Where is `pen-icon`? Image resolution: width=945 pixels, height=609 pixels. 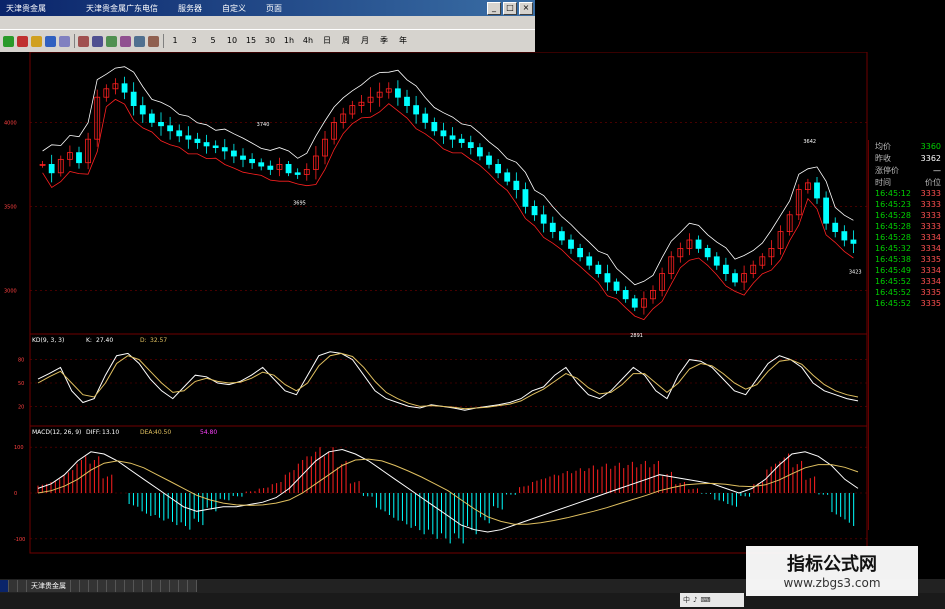
pen-icon is located at coordinates (125, 41).